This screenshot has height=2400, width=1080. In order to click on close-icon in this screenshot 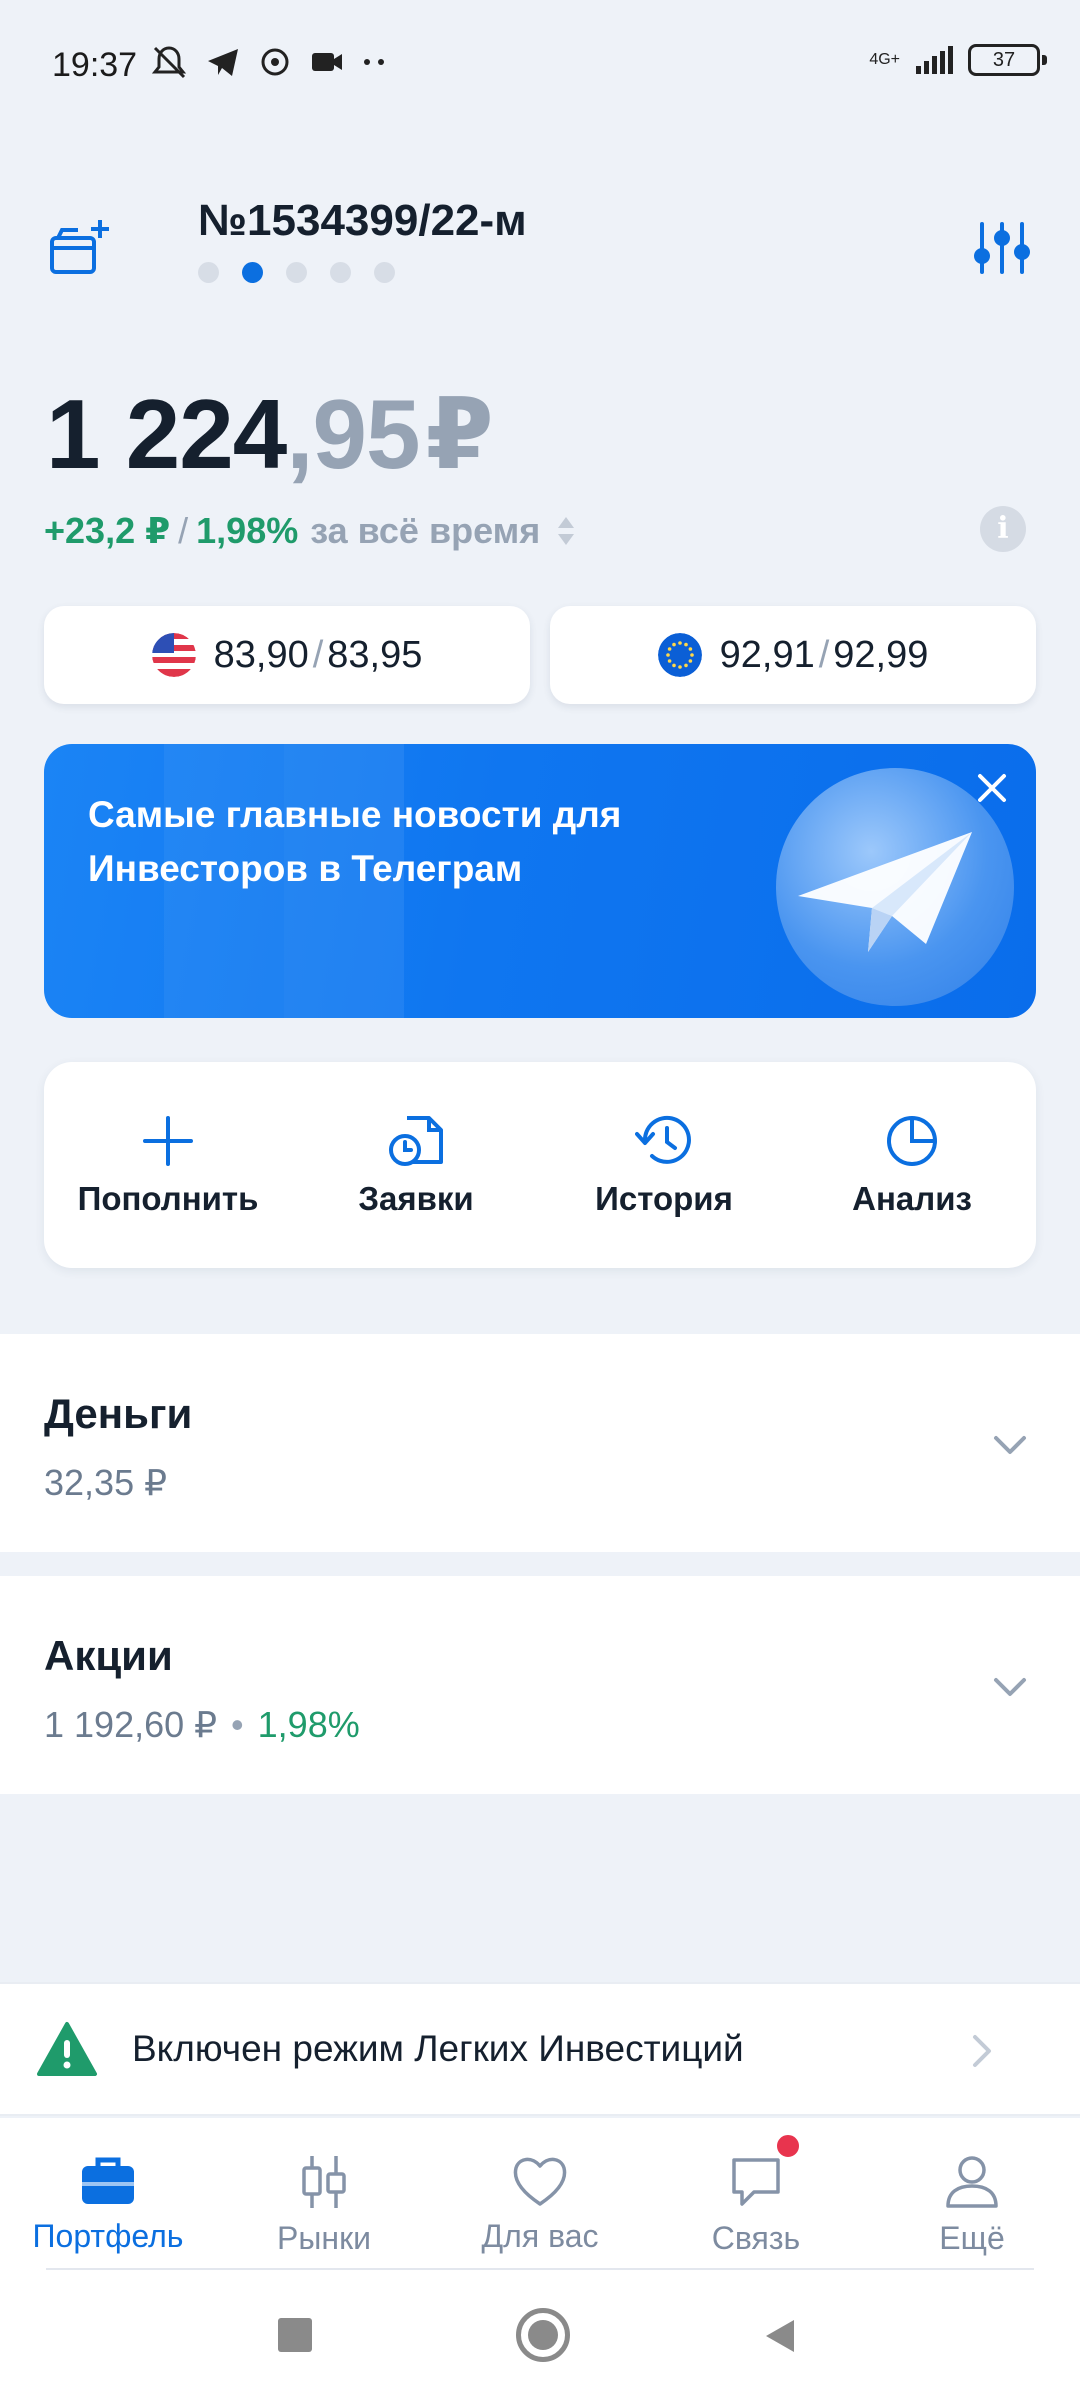, I will do `click(992, 788)`.